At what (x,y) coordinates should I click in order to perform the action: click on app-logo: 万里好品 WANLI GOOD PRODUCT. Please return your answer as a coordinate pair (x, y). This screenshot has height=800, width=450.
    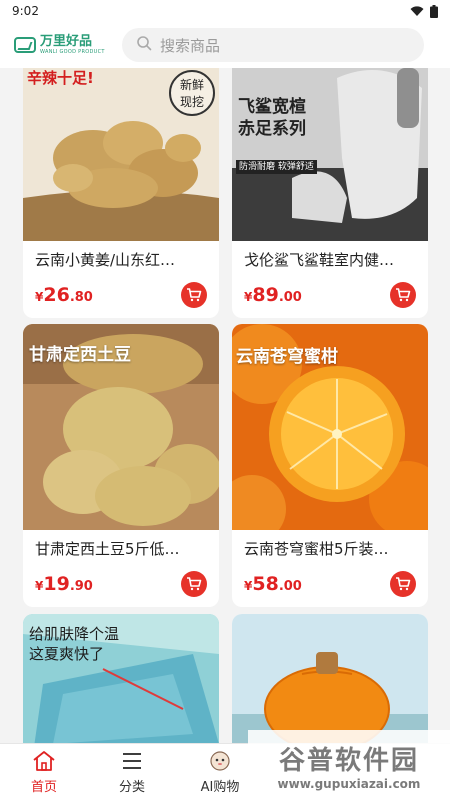
    Looking at the image, I should click on (64, 45).